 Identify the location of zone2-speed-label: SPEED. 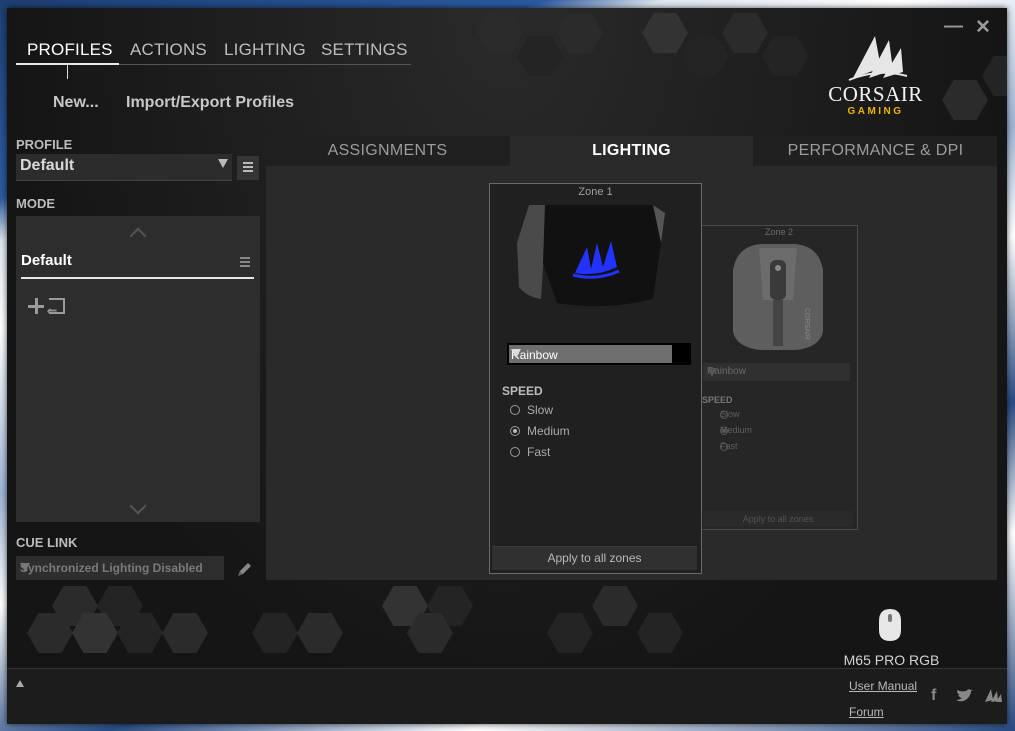
(717, 400).